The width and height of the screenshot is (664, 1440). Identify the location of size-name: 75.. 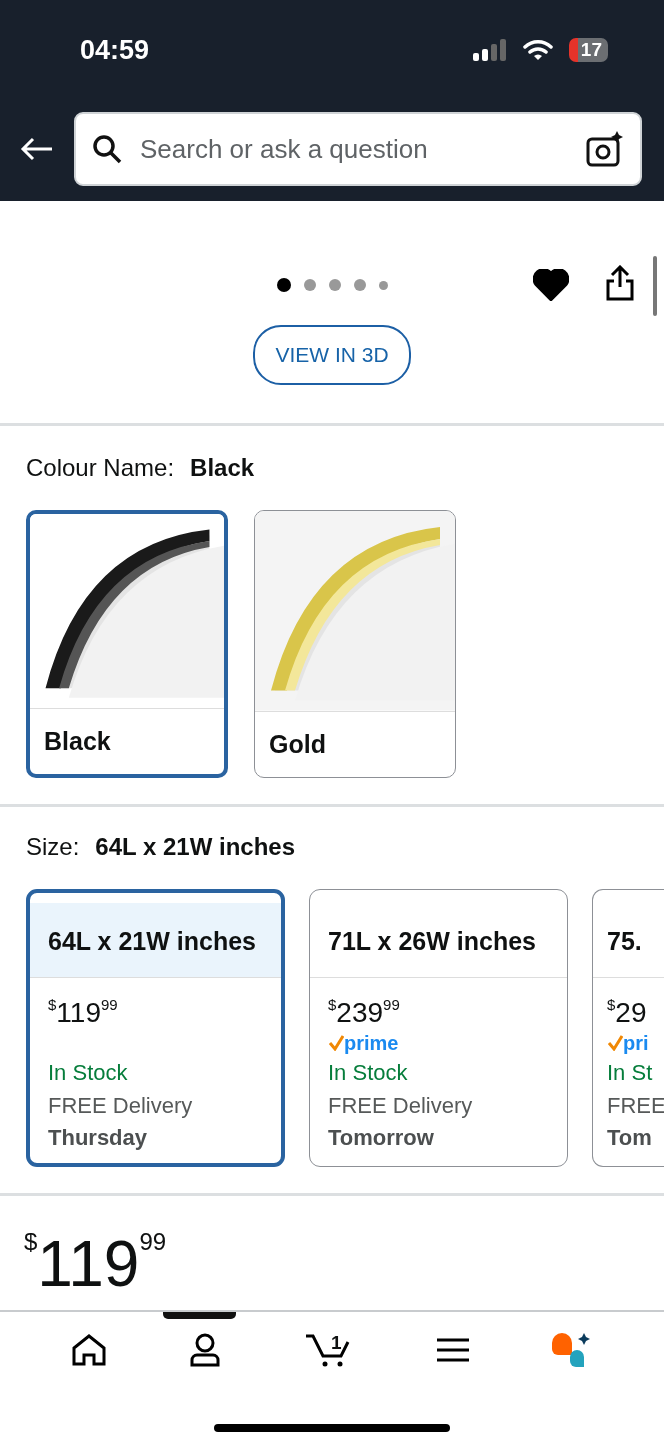
(628, 940).